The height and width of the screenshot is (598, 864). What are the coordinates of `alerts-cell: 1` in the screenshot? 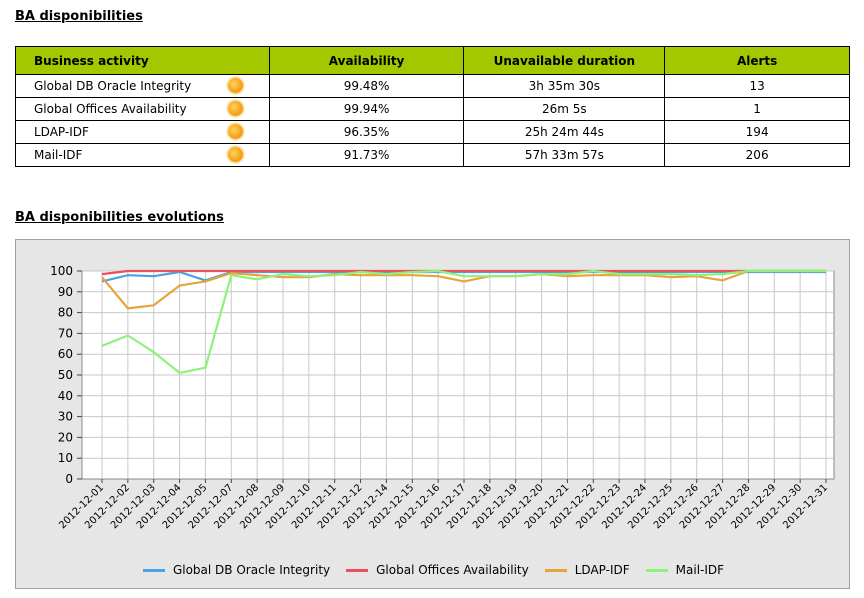 It's located at (757, 109).